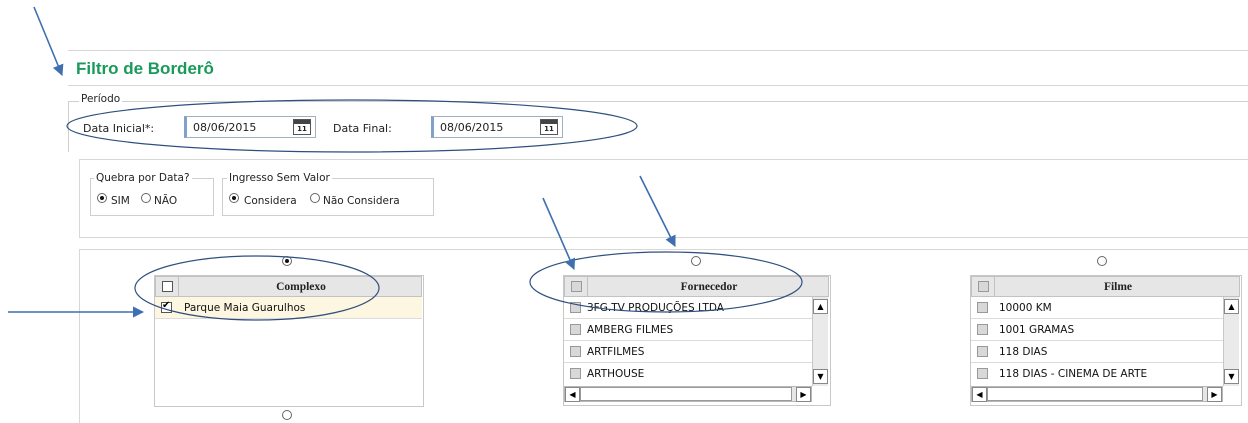 This screenshot has height=423, width=1248. Describe the element at coordinates (576, 286) in the screenshot. I see `fornecedor-select-all-checkbox` at that location.